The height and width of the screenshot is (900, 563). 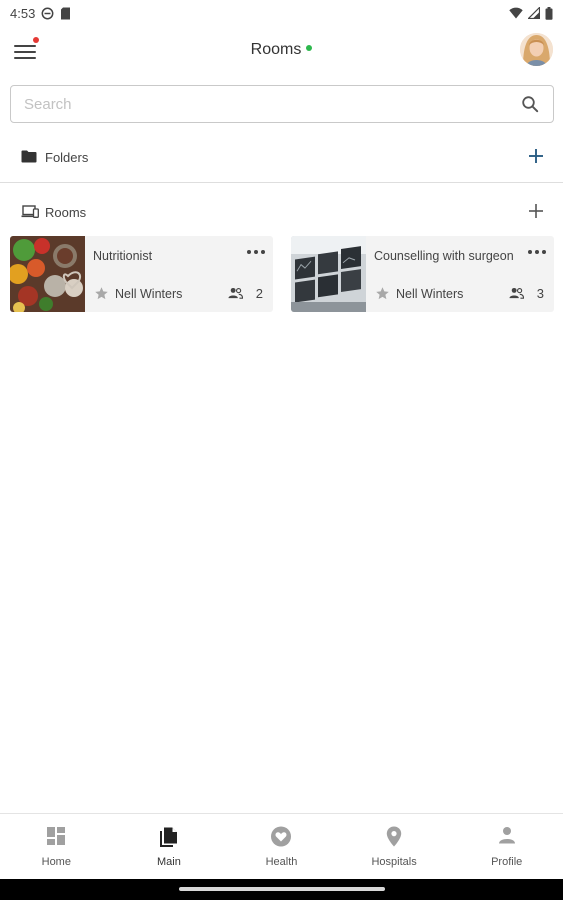 I want to click on add-room-button, so click(x=536, y=211).